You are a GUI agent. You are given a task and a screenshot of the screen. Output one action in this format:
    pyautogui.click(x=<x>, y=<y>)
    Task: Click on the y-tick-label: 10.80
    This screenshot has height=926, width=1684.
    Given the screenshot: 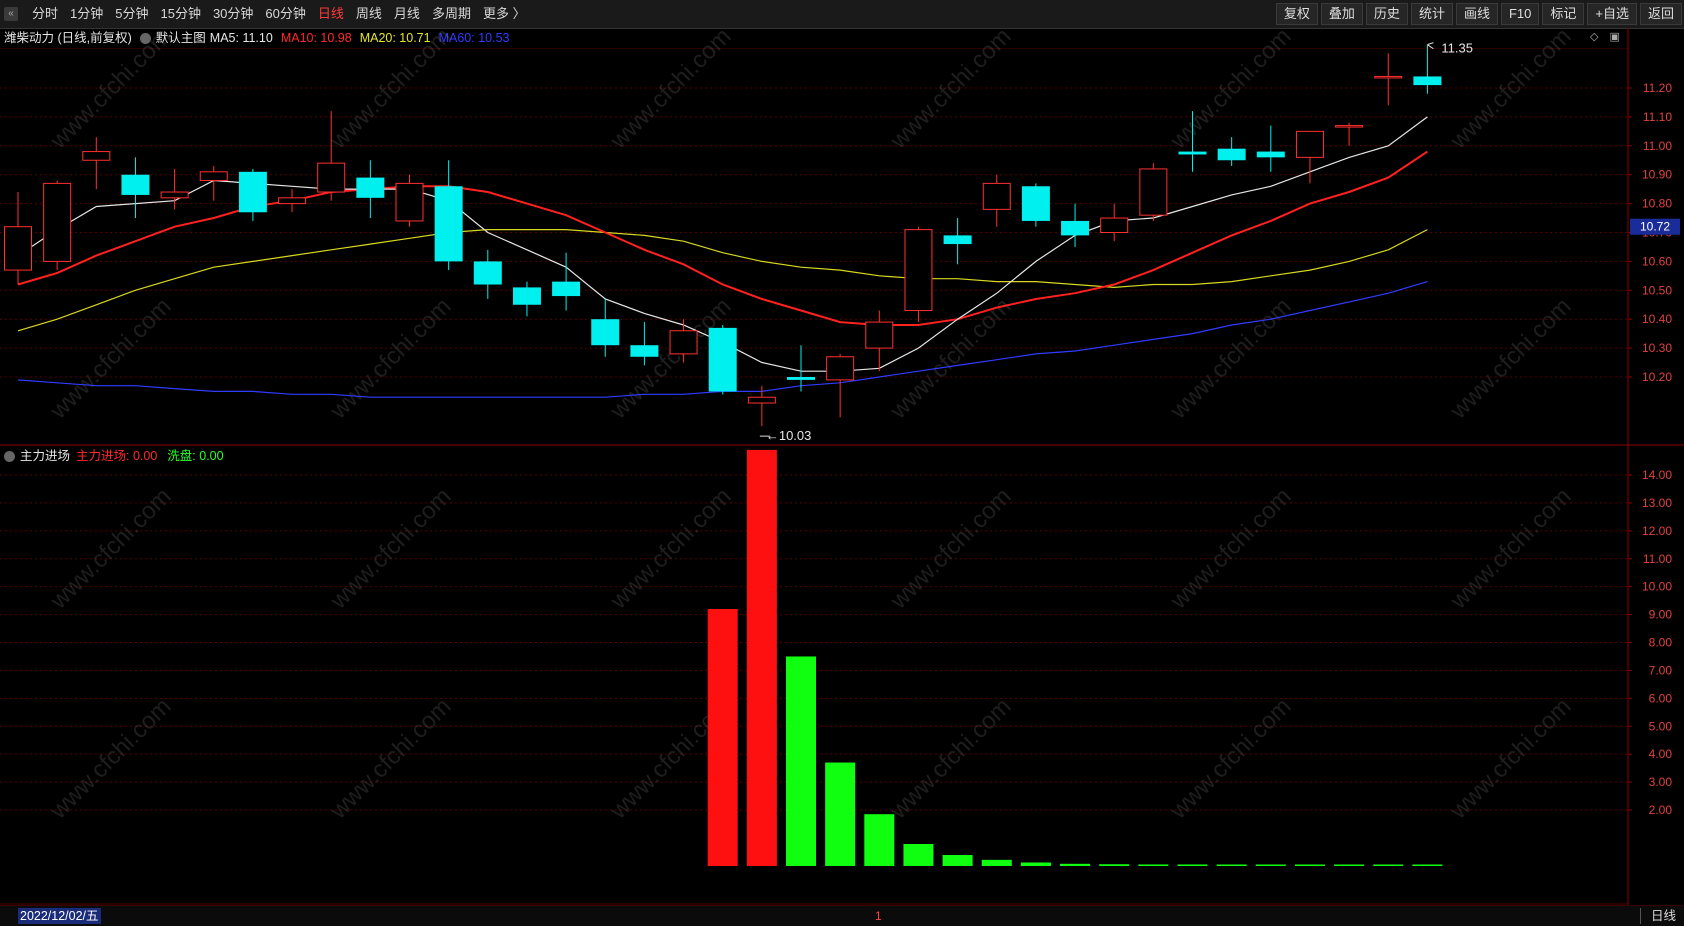 What is the action you would take?
    pyautogui.click(x=1657, y=204)
    